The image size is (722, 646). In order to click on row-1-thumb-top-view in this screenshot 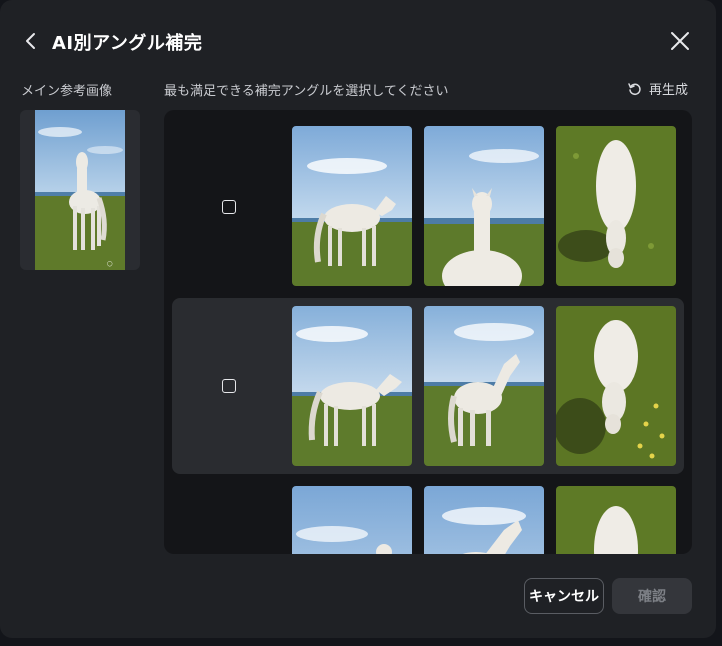, I will do `click(616, 206)`.